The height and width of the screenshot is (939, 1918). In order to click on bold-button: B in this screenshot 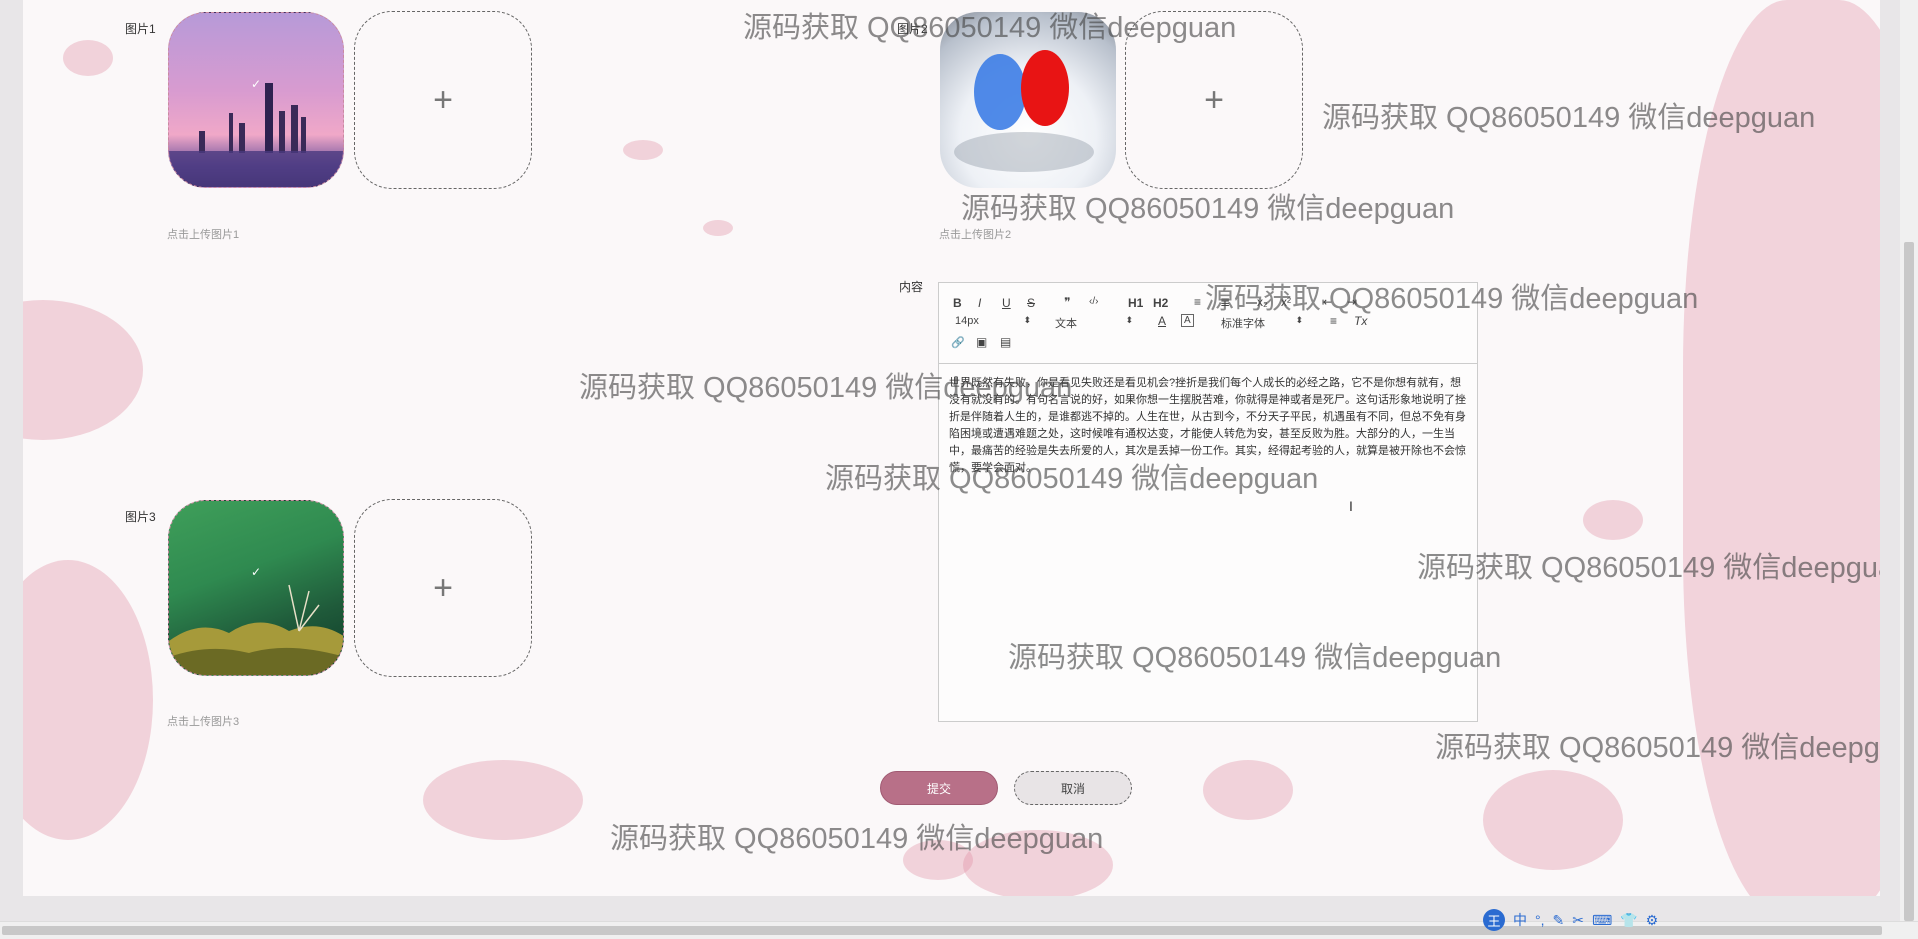, I will do `click(957, 303)`.